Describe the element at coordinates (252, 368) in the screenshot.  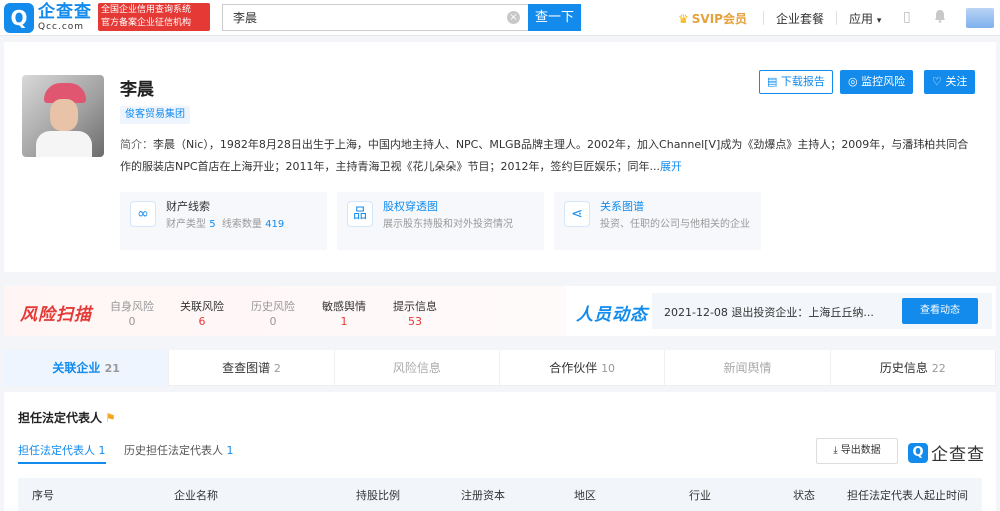
I see `tab-graph: 查查图谱 2` at that location.